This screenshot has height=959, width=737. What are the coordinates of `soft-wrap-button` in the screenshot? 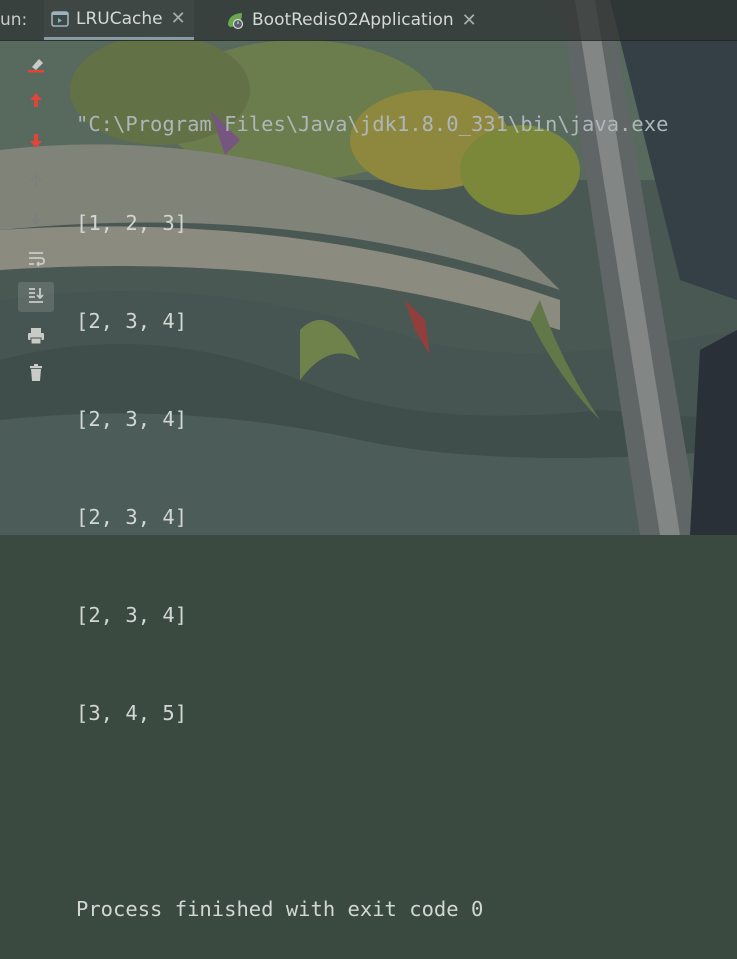 It's located at (36, 260).